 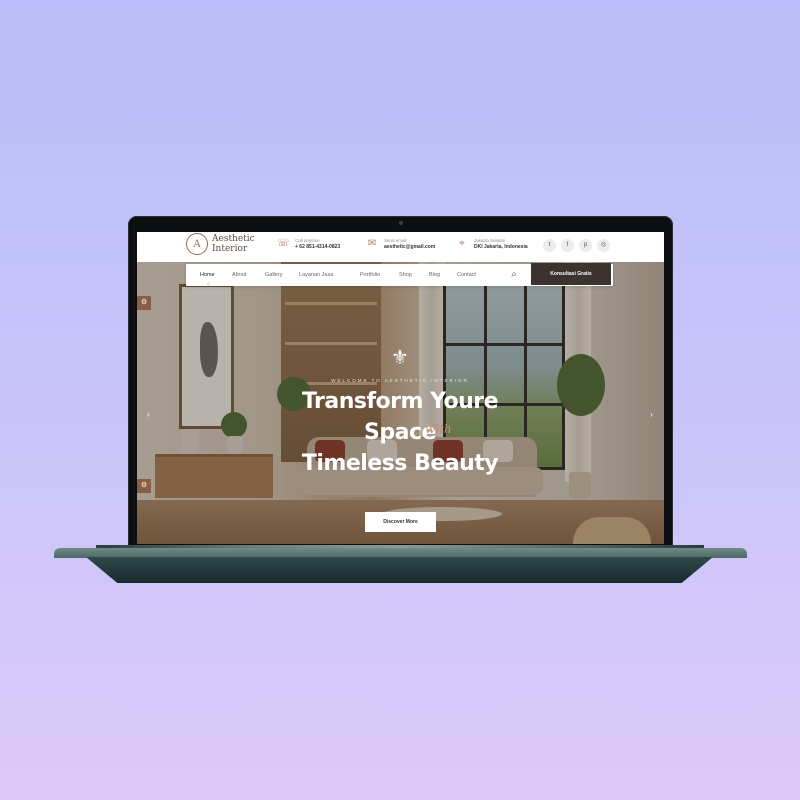 I want to click on hero-script-text: with, so click(x=438, y=429).